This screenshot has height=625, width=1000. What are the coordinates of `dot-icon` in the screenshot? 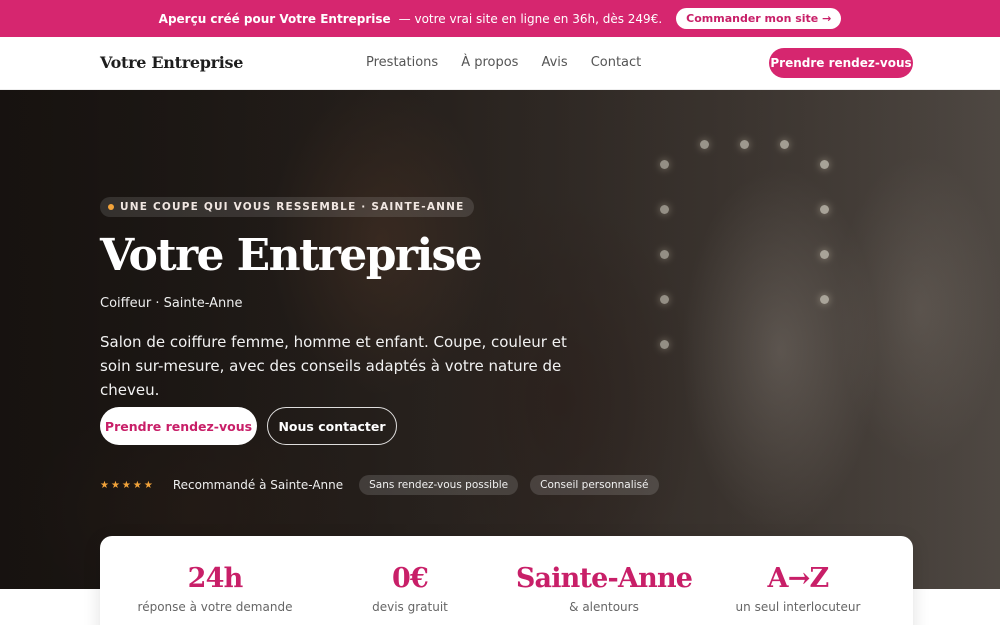 It's located at (111, 207).